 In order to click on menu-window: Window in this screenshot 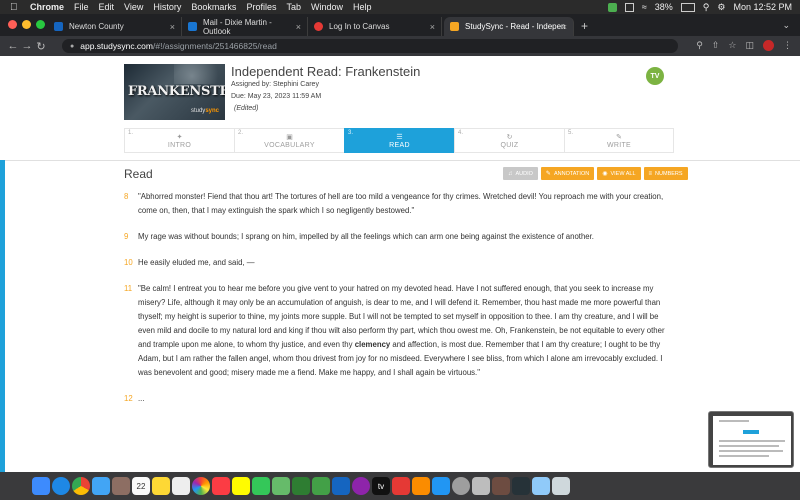, I will do `click(327, 7)`.